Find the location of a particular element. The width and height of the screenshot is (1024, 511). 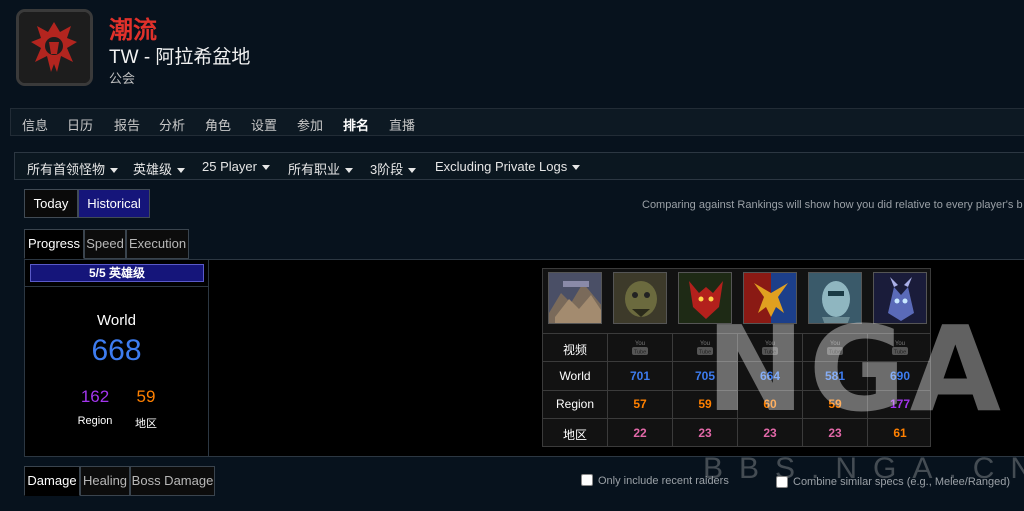

filter-class-dropdown: 所有职业 is located at coordinates (321, 168).